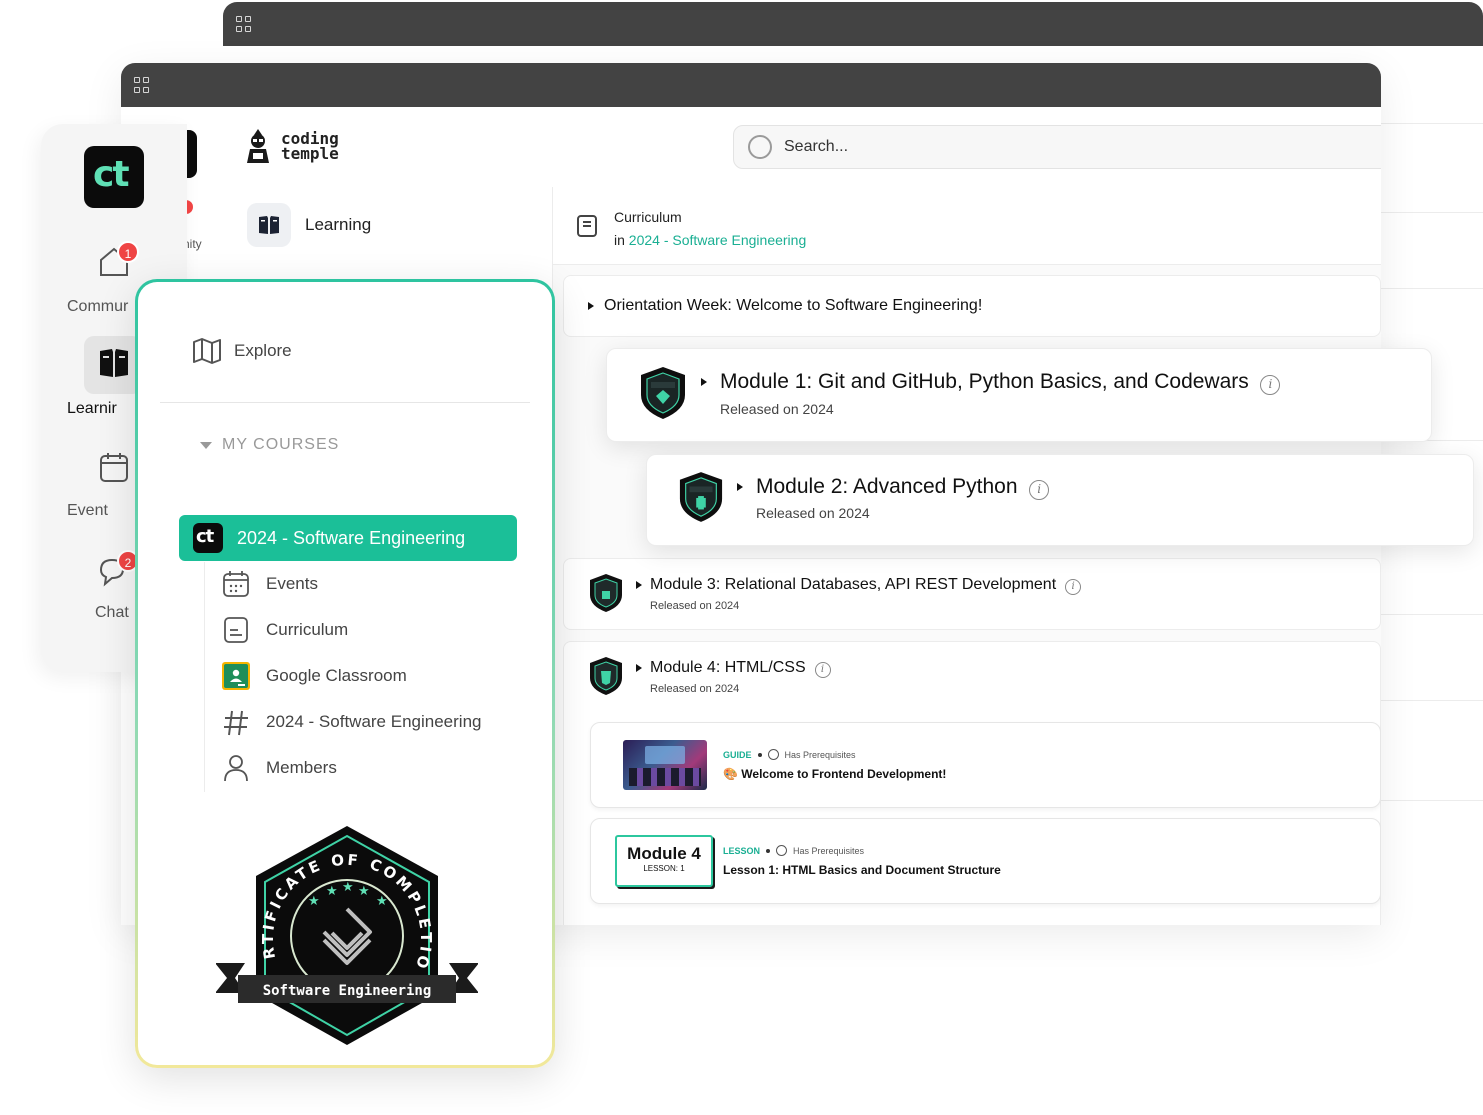 The height and width of the screenshot is (1115, 1483). I want to click on background-rail-label: nity, so click(194, 244).